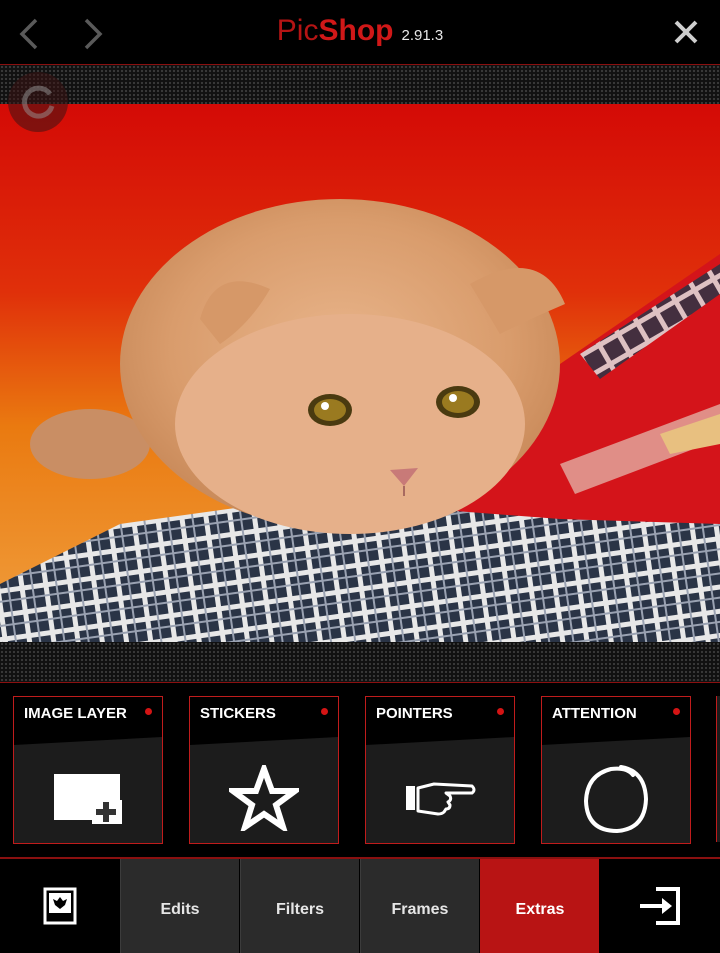 This screenshot has height=953, width=720. What do you see at coordinates (299, 906) in the screenshot?
I see `tab-filters: Filters` at bounding box center [299, 906].